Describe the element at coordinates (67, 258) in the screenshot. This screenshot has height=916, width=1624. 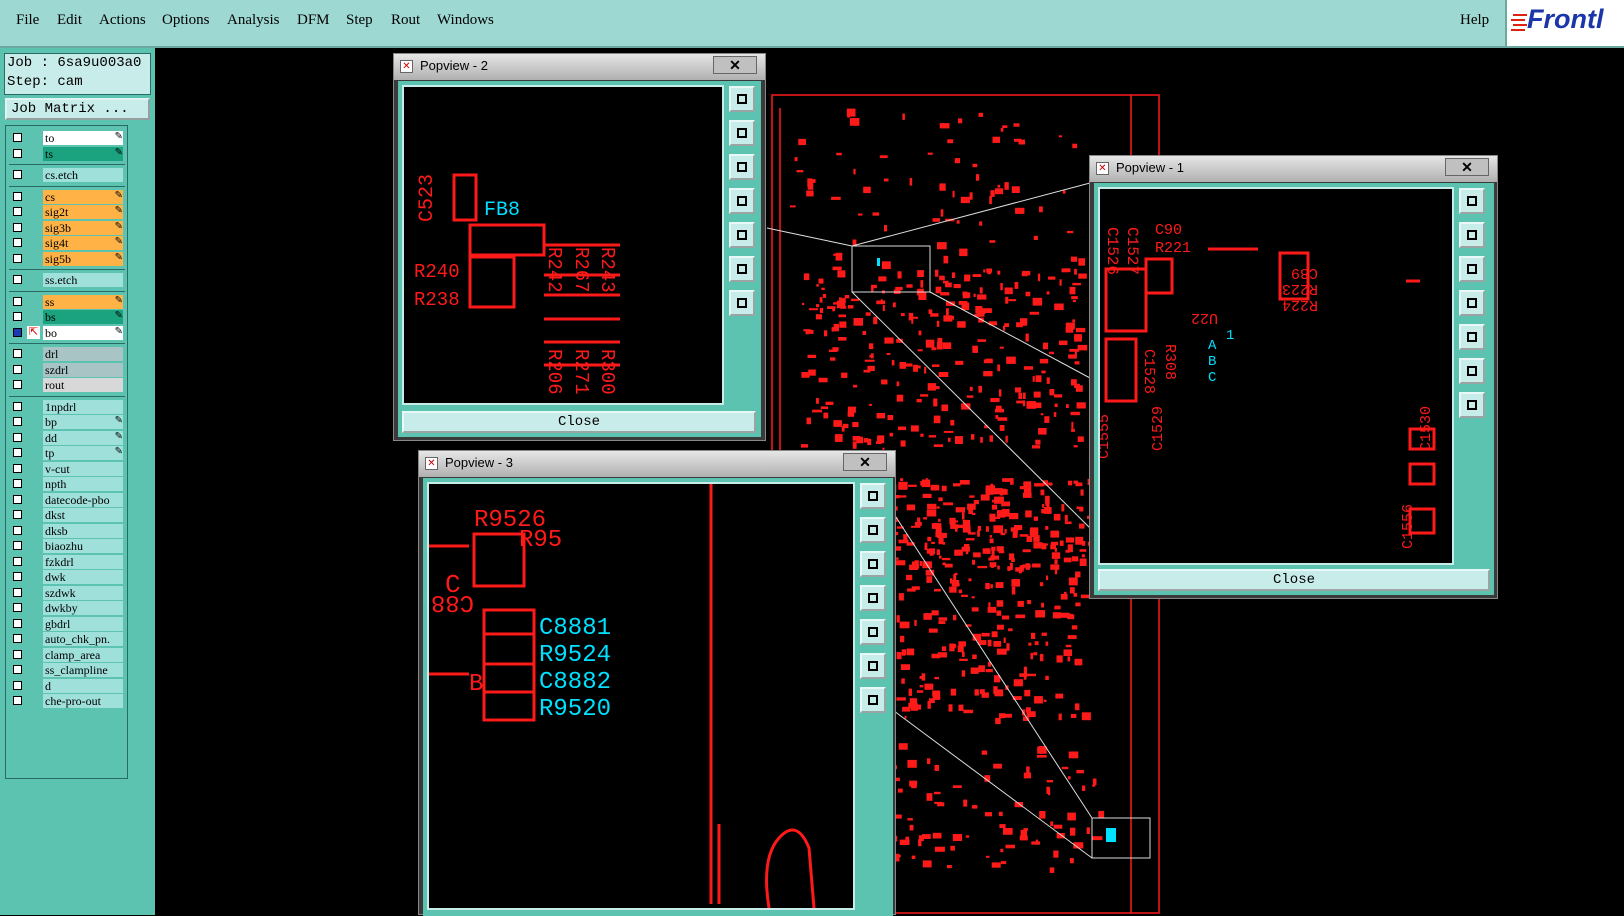
I see `layer-row: sig5b ✎` at that location.